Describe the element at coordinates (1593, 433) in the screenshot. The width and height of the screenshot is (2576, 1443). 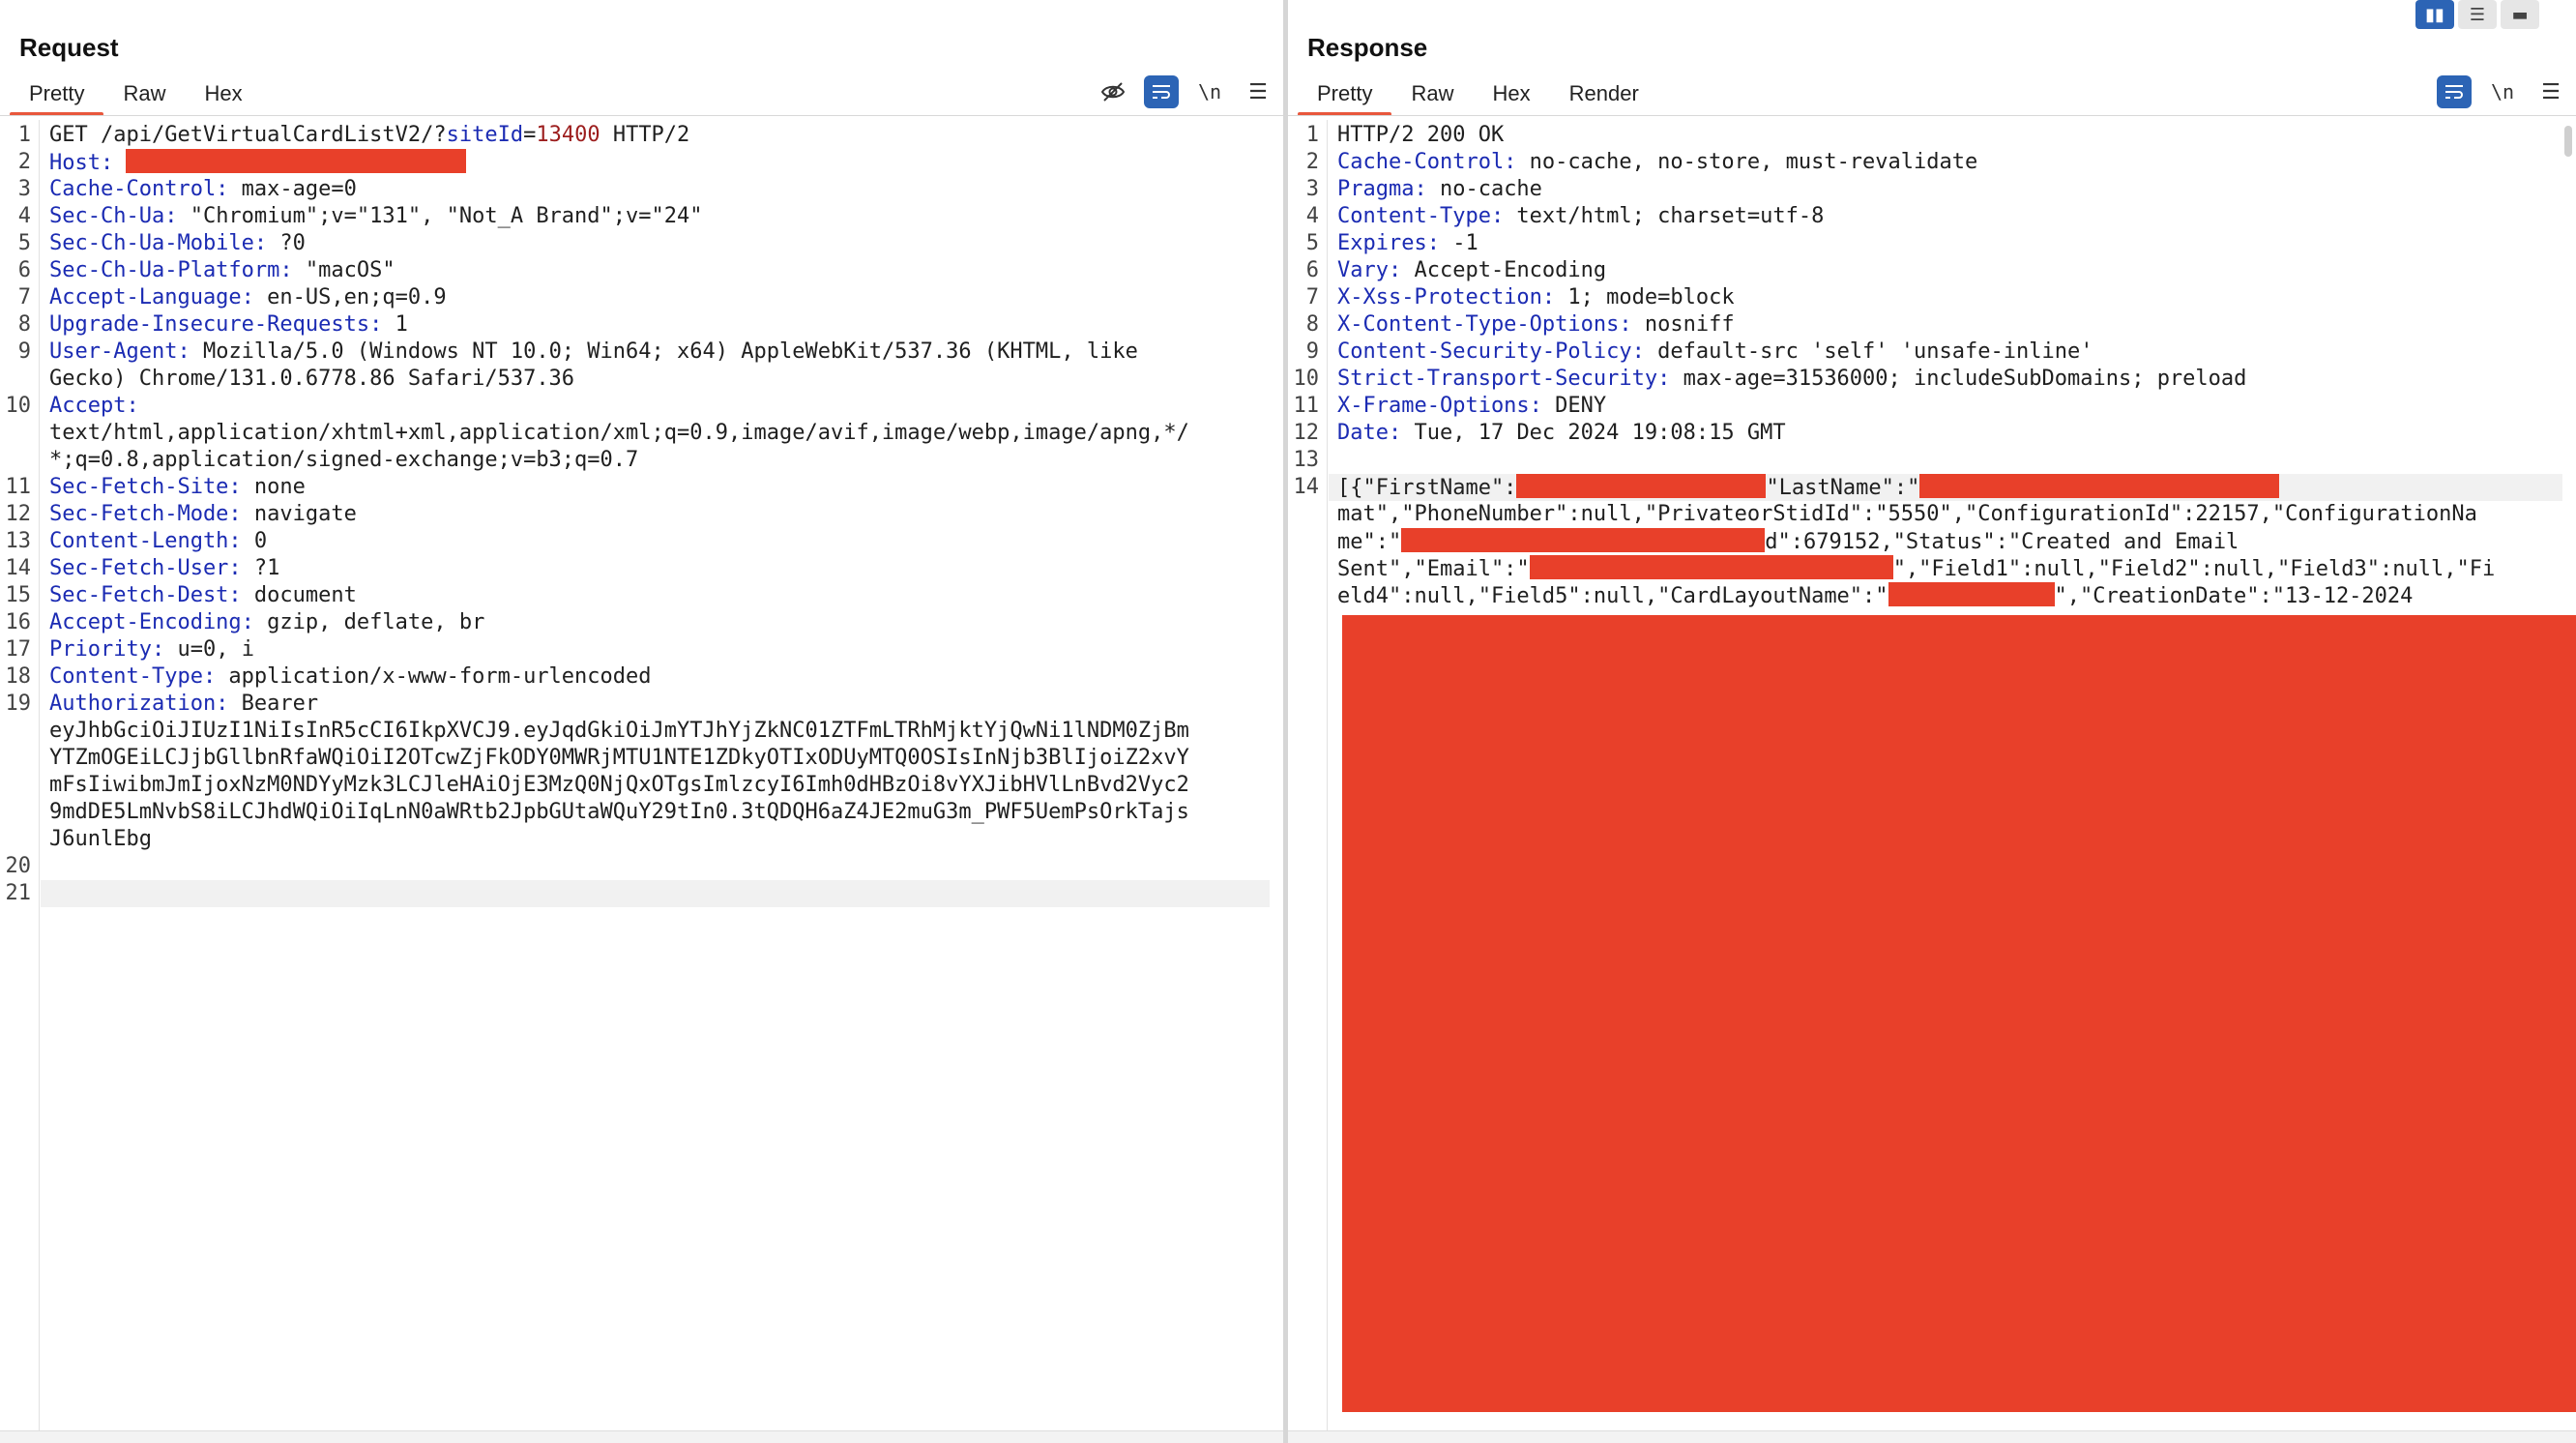
I see `code-token: Tue, 17 Dec 2024 19:08:15 GMT` at that location.